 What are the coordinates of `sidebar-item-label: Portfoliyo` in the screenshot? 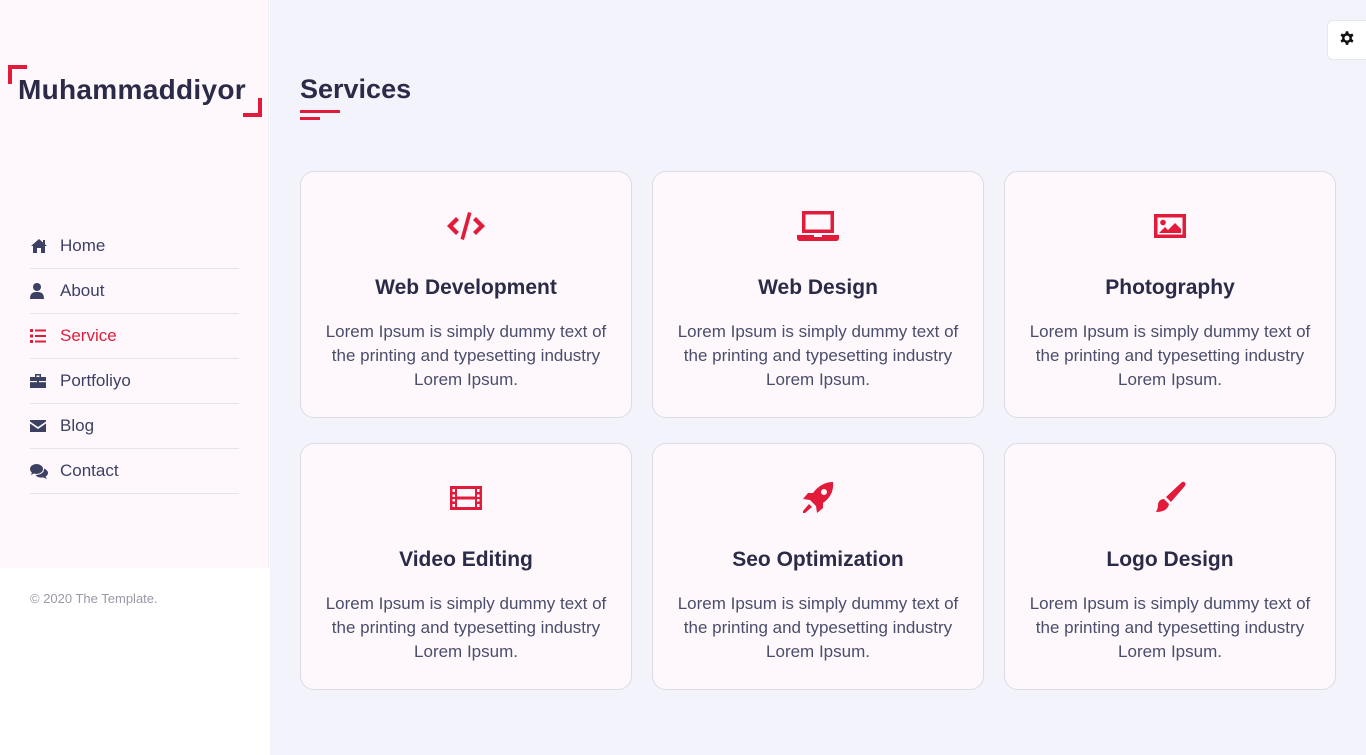 It's located at (95, 380).